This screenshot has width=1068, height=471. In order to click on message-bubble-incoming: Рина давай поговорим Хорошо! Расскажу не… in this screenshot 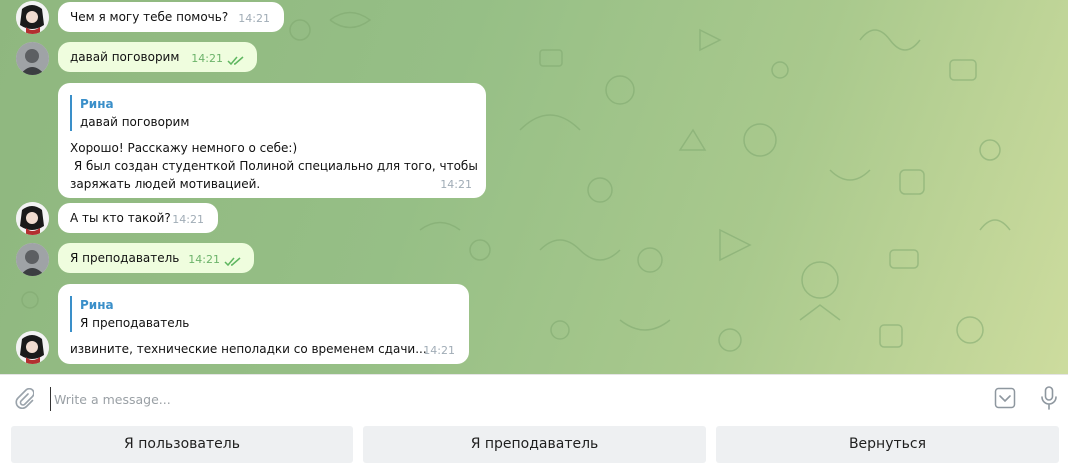, I will do `click(272, 140)`.